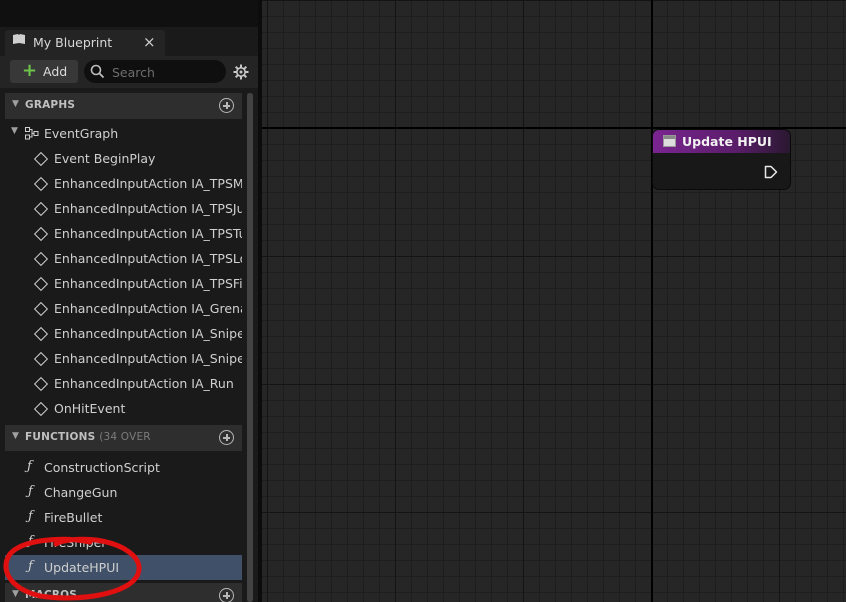 The height and width of the screenshot is (602, 846). Describe the element at coordinates (55, 71) in the screenshot. I see `add-button-label: Add` at that location.